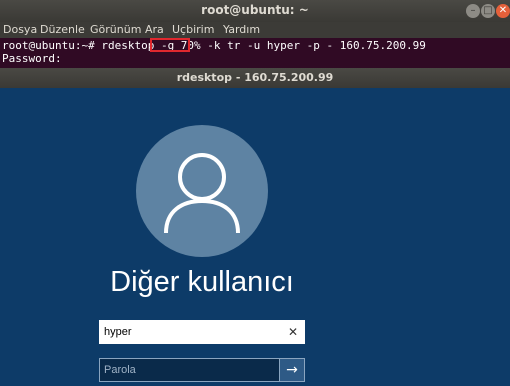 This screenshot has height=386, width=510. What do you see at coordinates (503, 11) in the screenshot?
I see `close-icon: ✕` at bounding box center [503, 11].